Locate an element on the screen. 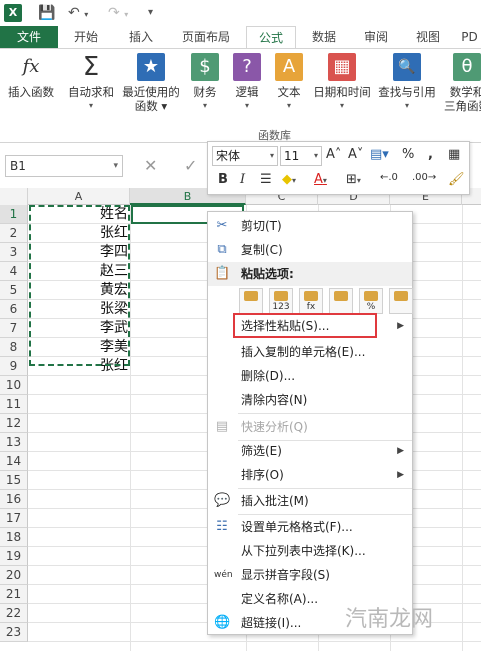 This screenshot has height=651, width=481. cancel-icon: ✕ is located at coordinates (150, 165).